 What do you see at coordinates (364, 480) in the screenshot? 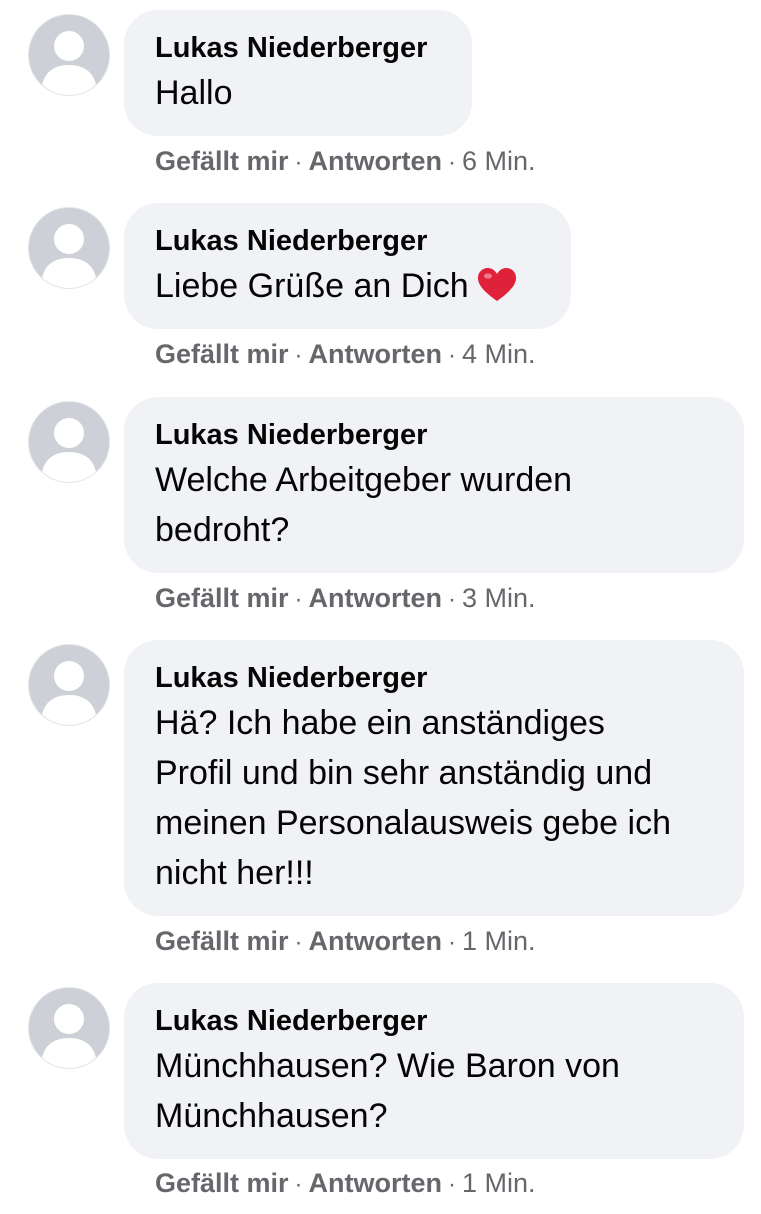
I see `comment-text: Welche Arbeitgeber wurden` at bounding box center [364, 480].